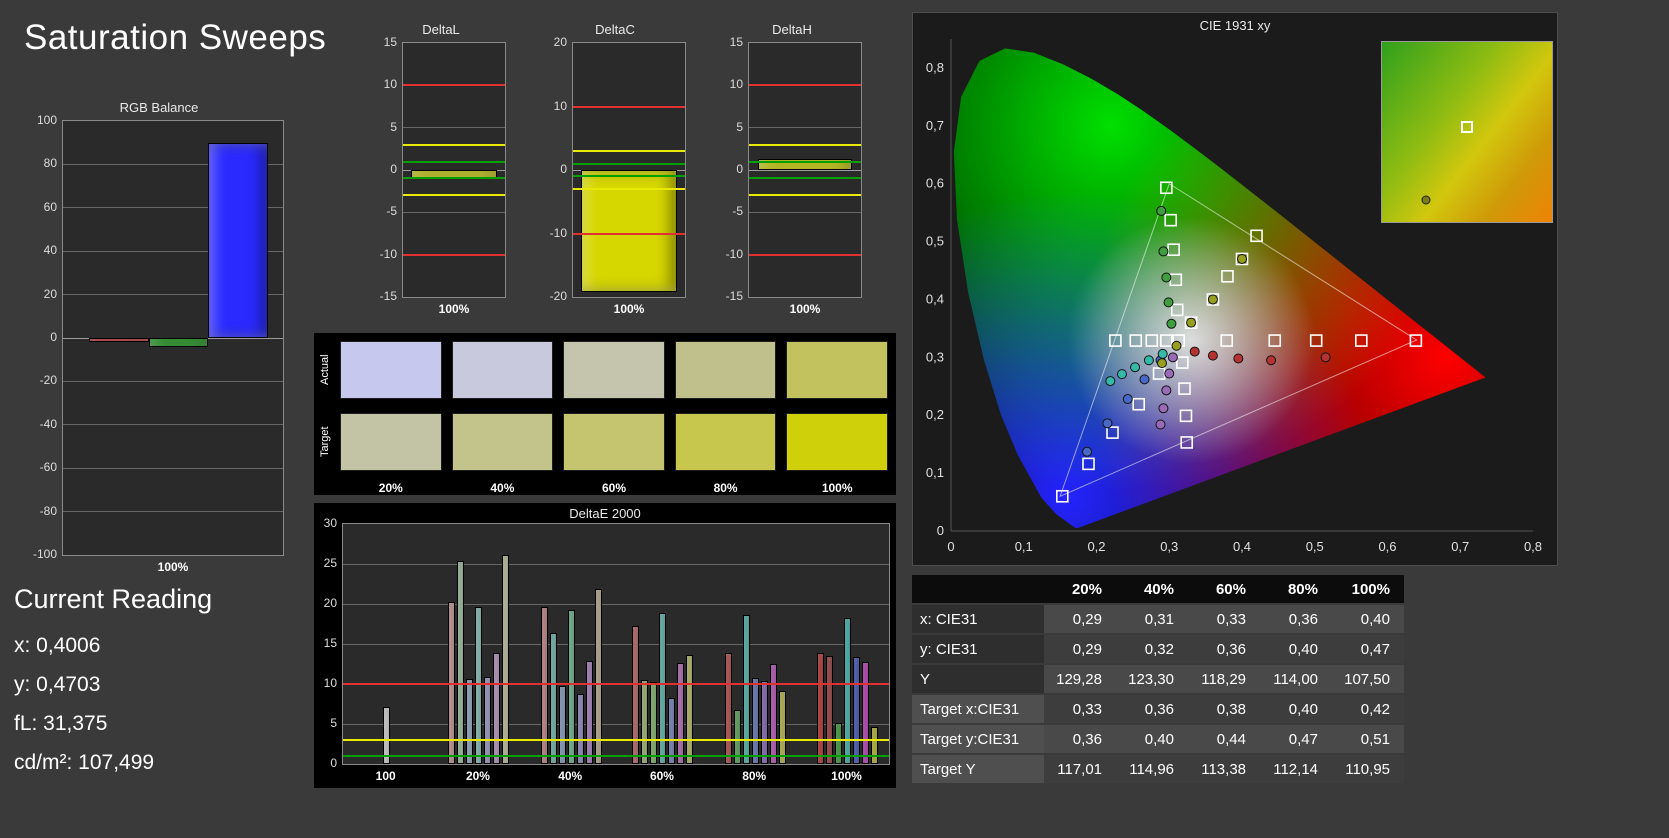  Describe the element at coordinates (1158, 679) in the screenshot. I see `table-row: Y 129,28 123,30 118,29 114,00 107,50` at that location.